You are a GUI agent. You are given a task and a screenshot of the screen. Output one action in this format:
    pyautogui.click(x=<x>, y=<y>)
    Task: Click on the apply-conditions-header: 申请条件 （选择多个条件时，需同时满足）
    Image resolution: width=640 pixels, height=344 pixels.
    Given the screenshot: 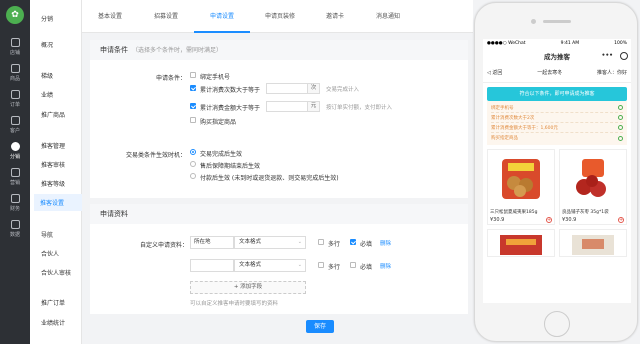 What is the action you would take?
    pyautogui.click(x=279, y=50)
    